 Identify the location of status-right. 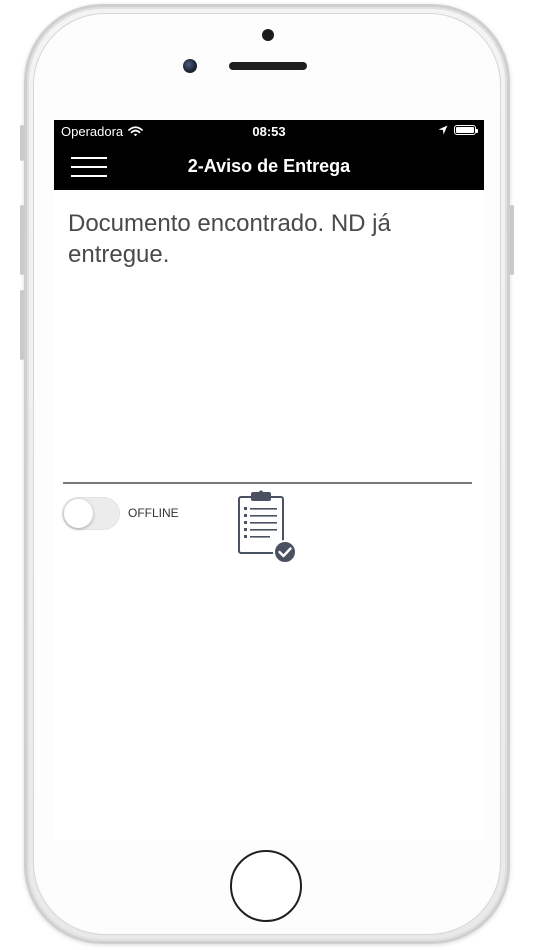
(458, 130).